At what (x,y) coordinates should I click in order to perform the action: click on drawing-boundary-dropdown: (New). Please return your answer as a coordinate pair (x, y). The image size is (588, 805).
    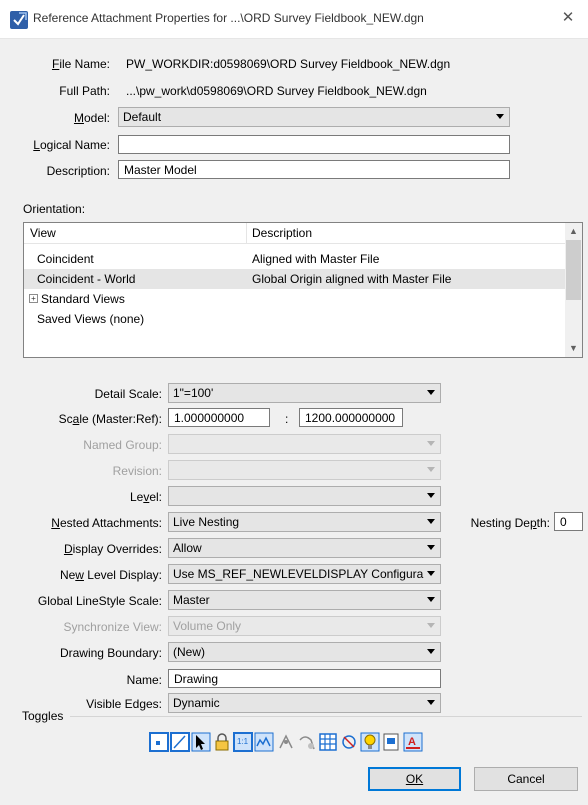
    Looking at the image, I should click on (304, 652).